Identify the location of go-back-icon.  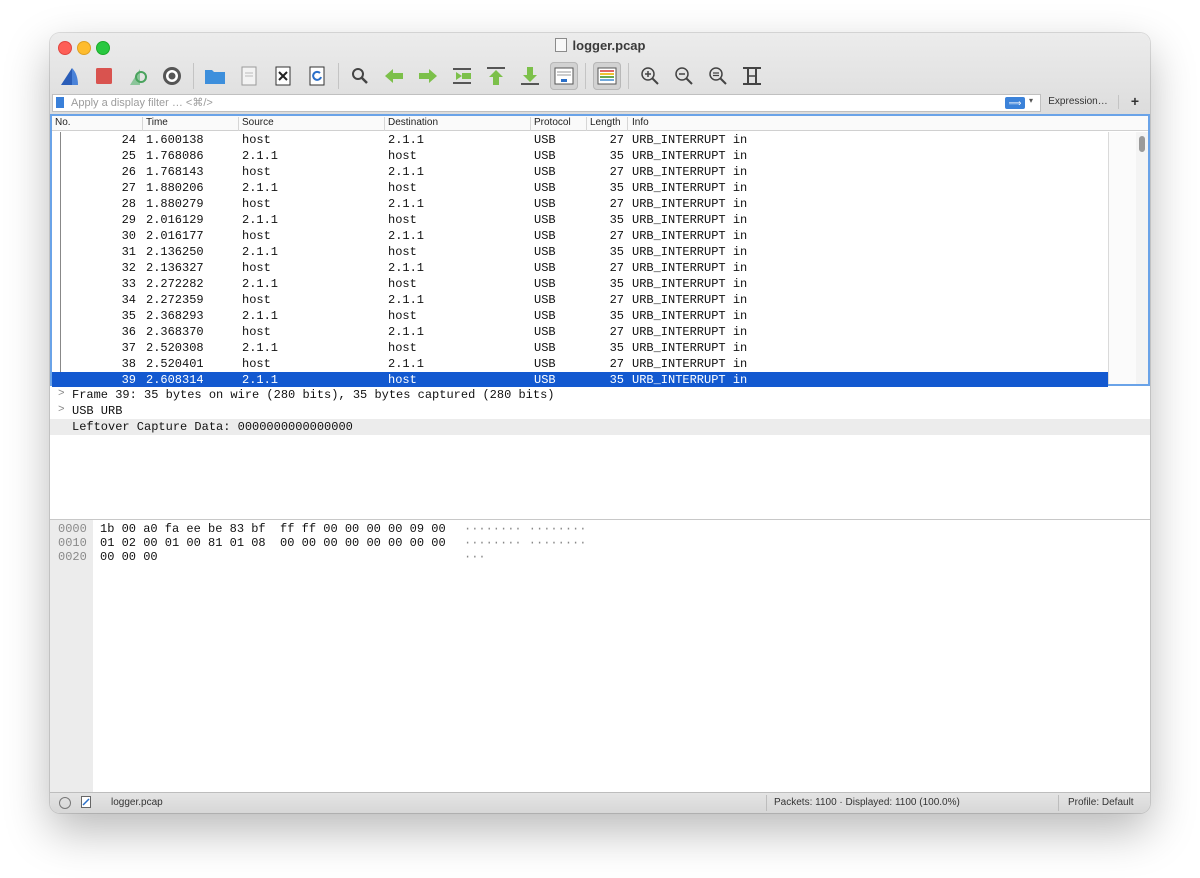
(394, 76).